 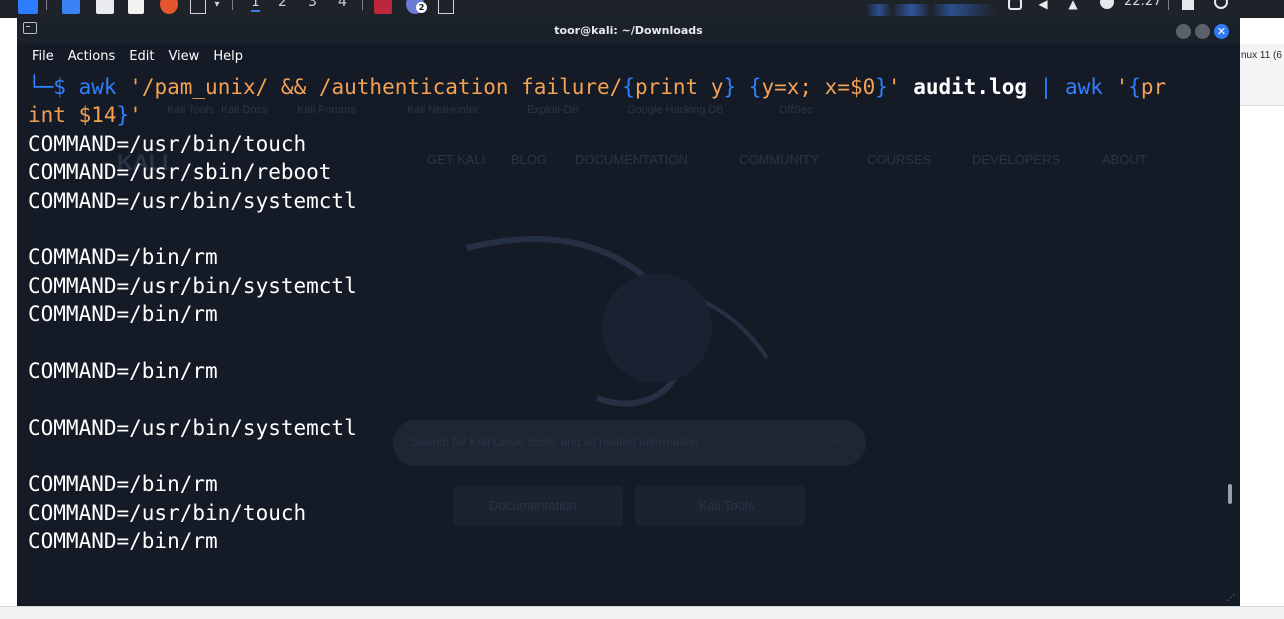 What do you see at coordinates (141, 57) in the screenshot?
I see `menu-edit: Edit` at bounding box center [141, 57].